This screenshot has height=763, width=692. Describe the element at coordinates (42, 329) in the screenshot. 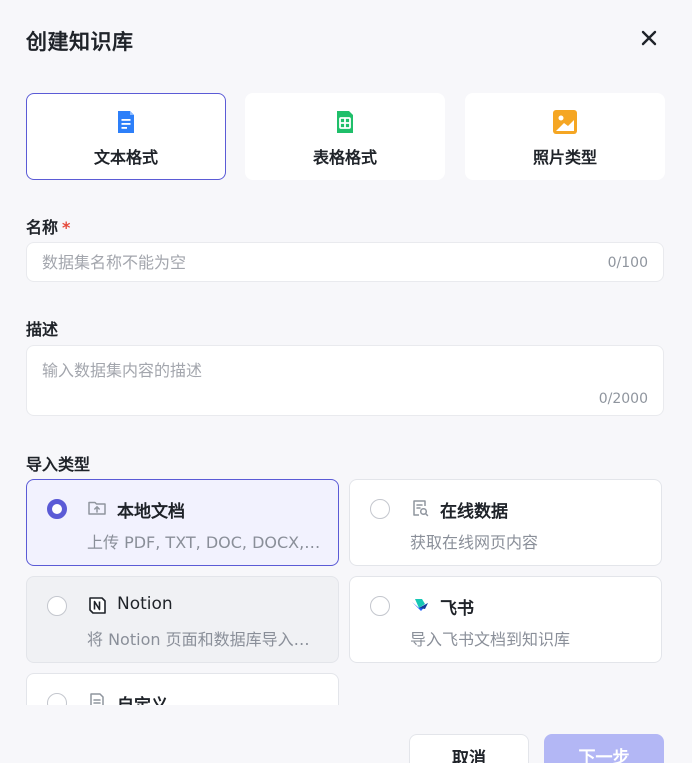

I see `description-label: 描述` at that location.